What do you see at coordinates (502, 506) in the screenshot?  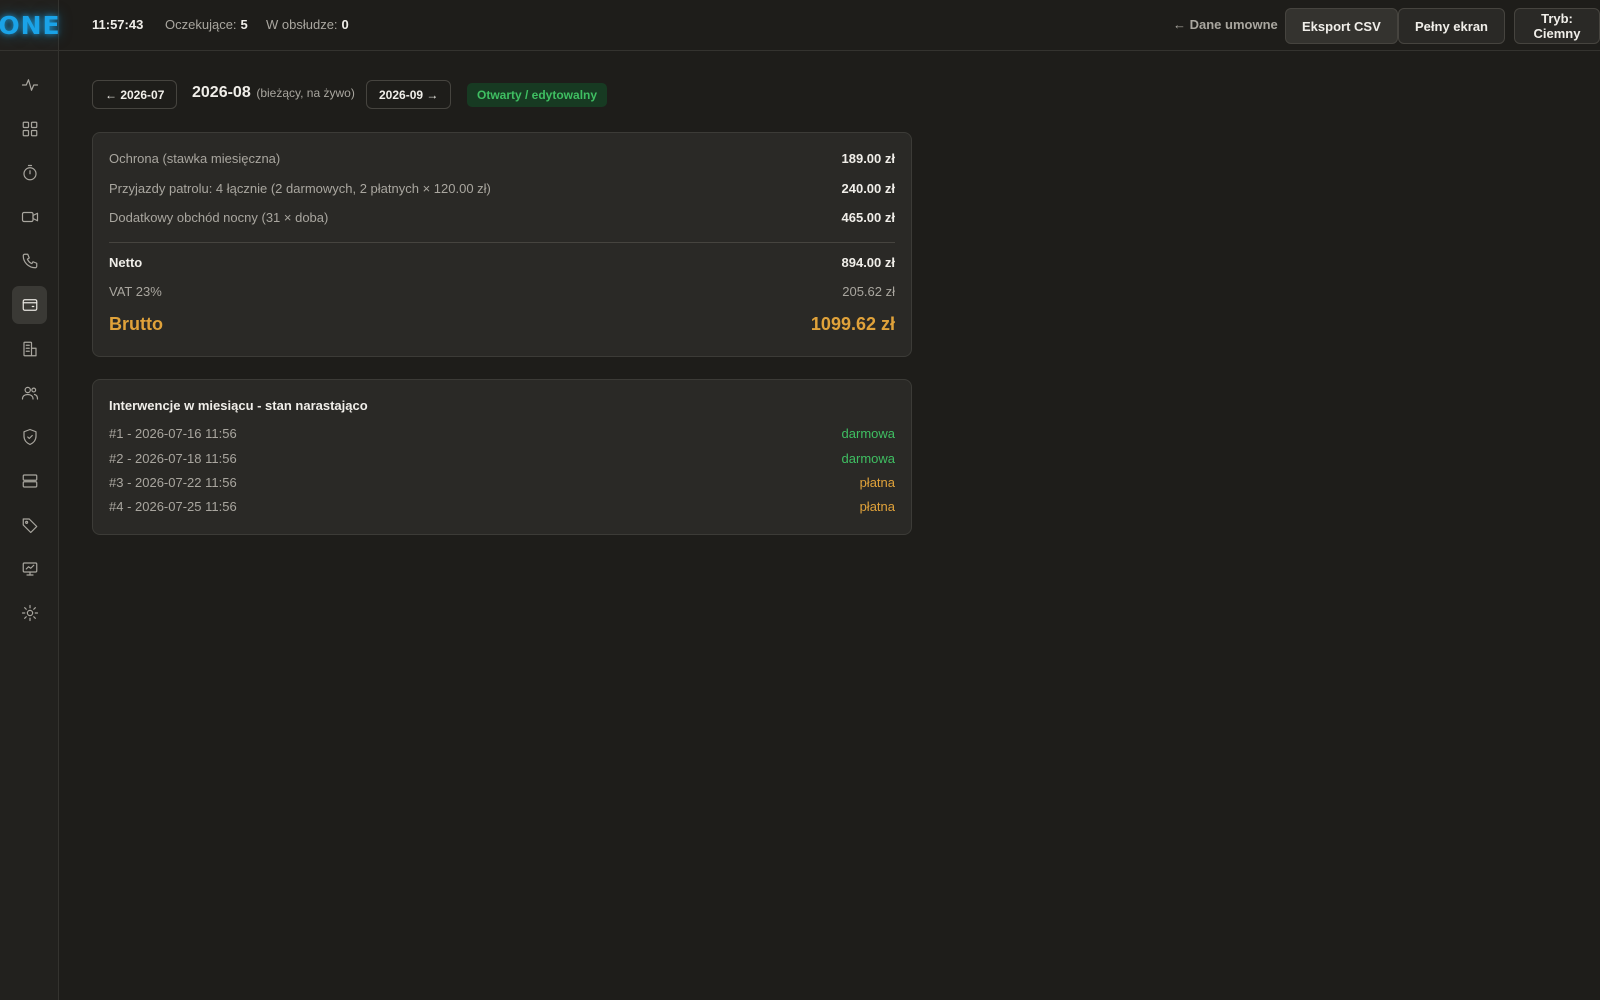 I see `list-item: #4 - 2026-07-25 11:56 płatna` at bounding box center [502, 506].